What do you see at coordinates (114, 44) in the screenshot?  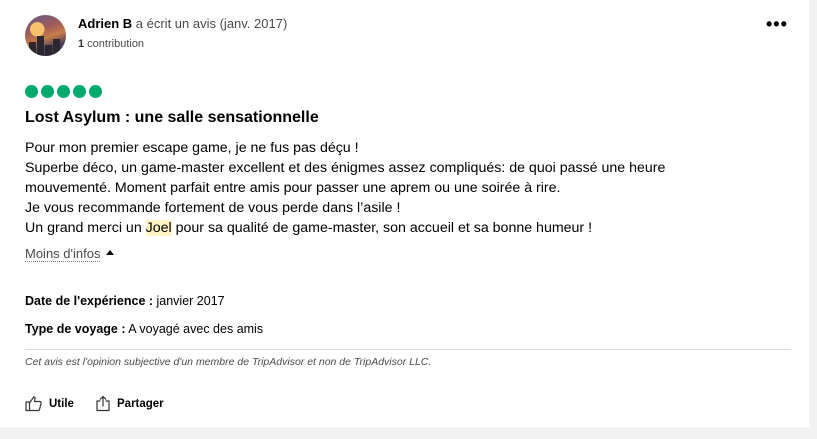 I see `contribution-label: contribution` at bounding box center [114, 44].